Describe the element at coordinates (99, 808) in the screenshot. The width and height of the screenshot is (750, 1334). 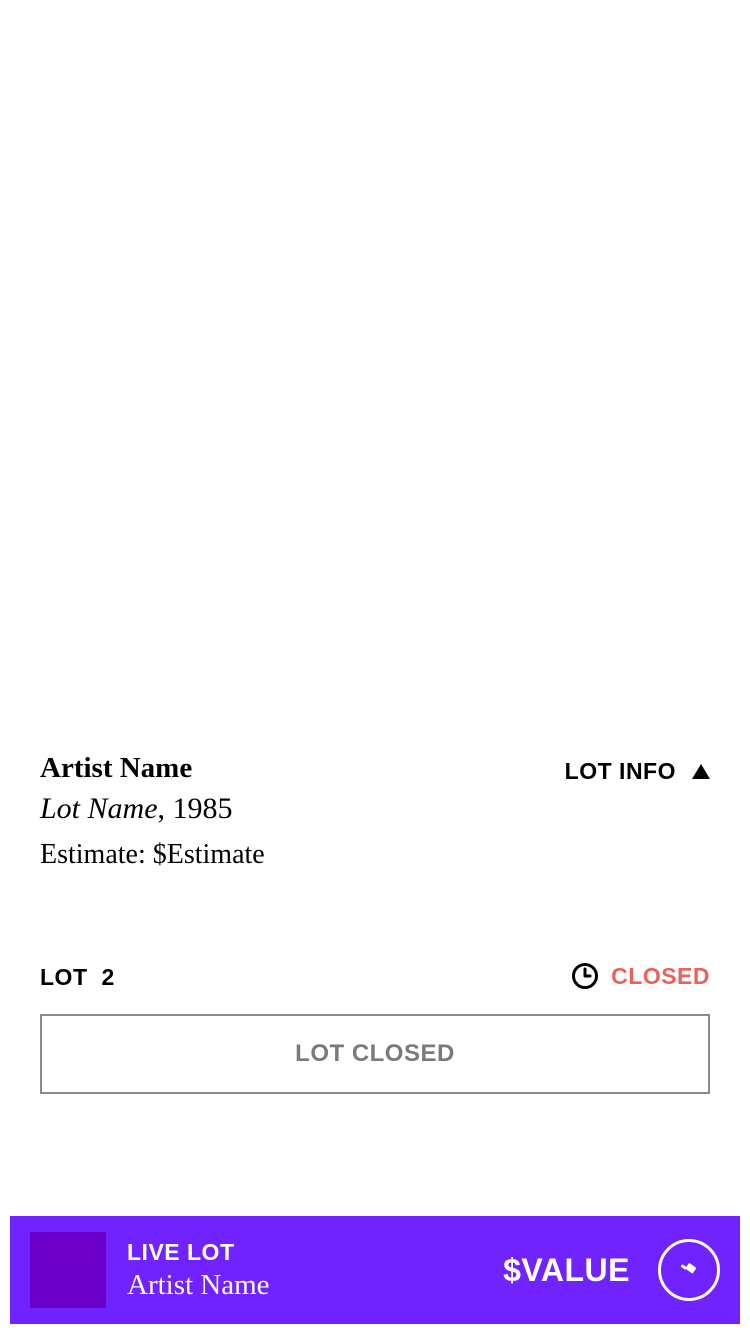
I see `lot-name: Lot Name` at that location.